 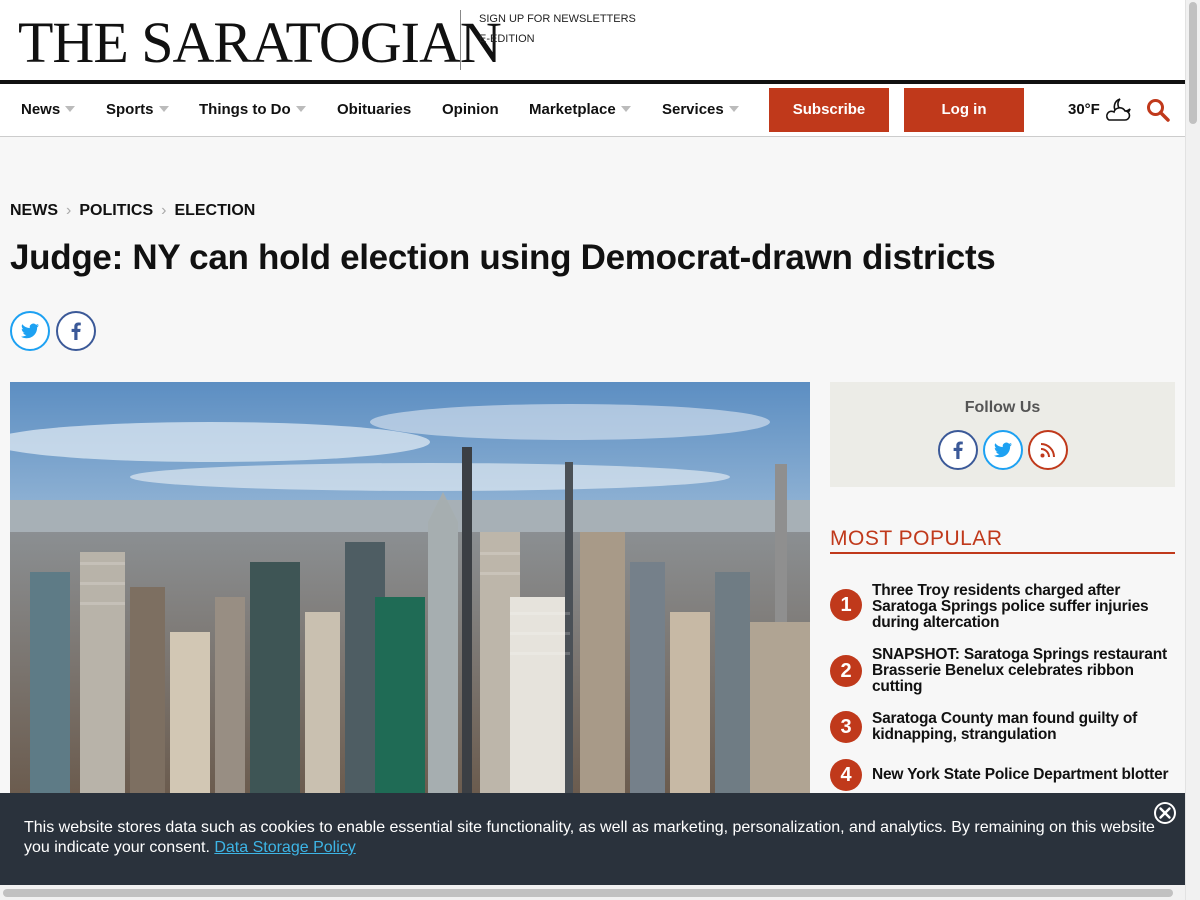 I want to click on follow-us-panel: Follow Us, so click(x=1002, y=434).